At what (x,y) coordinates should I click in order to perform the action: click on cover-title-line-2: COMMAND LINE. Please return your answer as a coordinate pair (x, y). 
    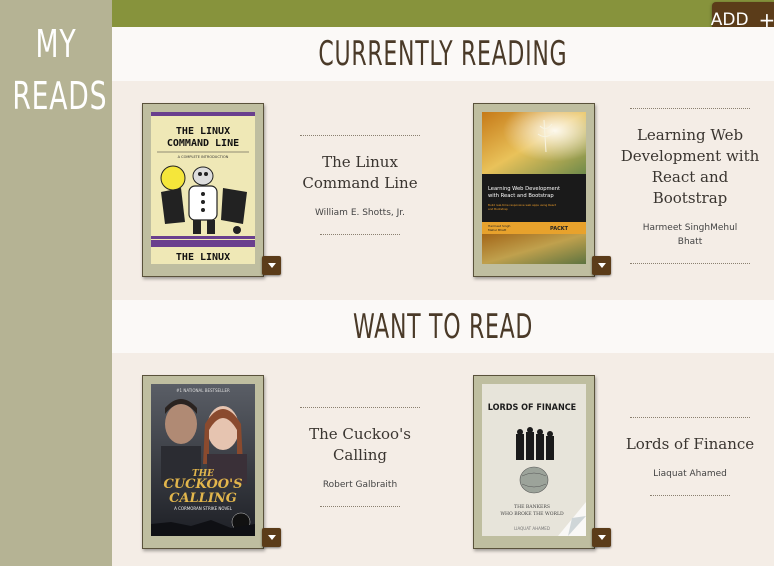
    Looking at the image, I should click on (203, 143).